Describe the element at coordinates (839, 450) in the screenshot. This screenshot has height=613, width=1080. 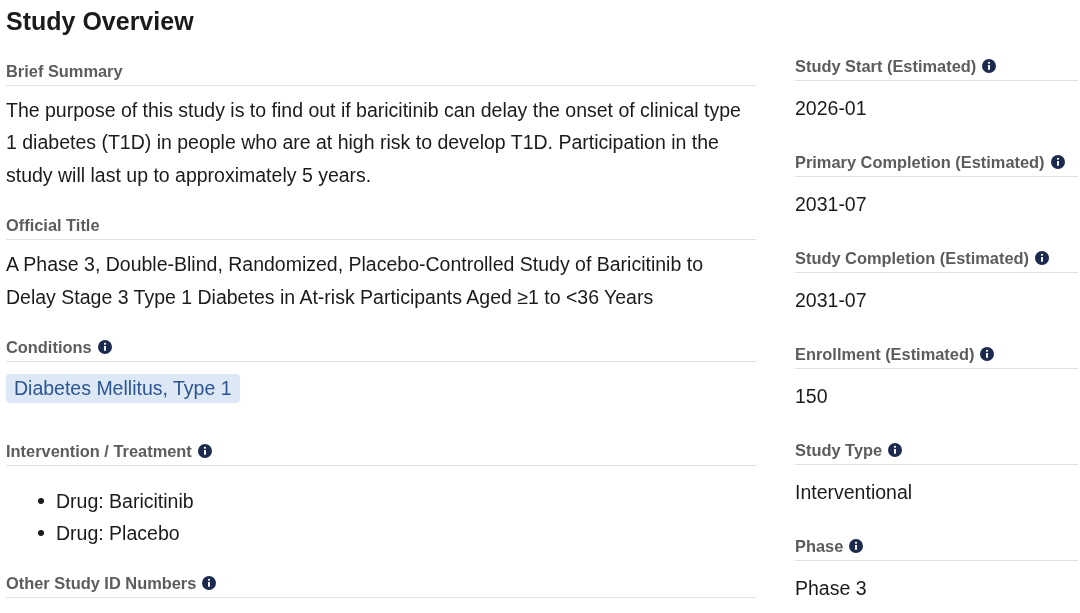
I see `detail-label: Study Type` at that location.